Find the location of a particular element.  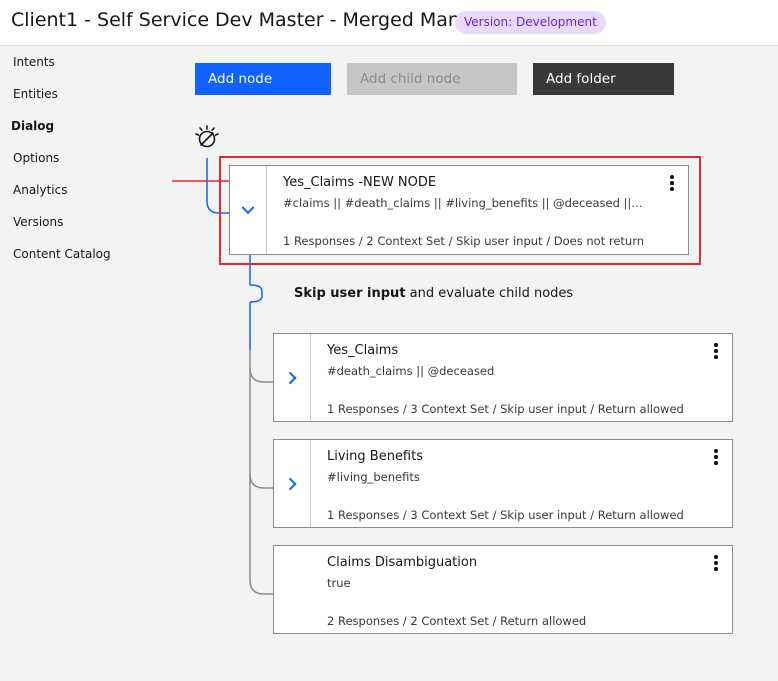

node-condition: true is located at coordinates (339, 583).